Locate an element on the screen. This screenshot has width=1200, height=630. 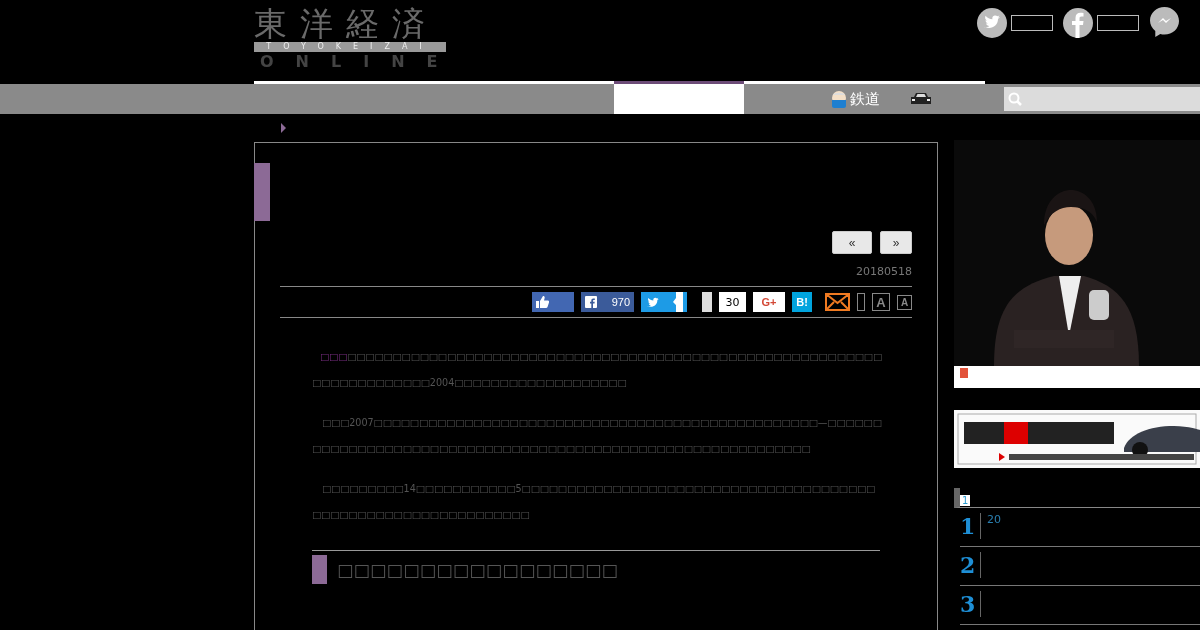
share-count: 30 is located at coordinates (732, 302).